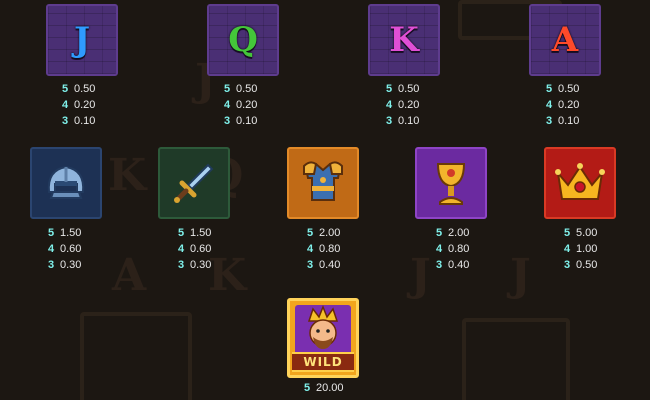 This screenshot has width=650, height=400. I want to click on pay-row: 5 5.00, so click(581, 233).